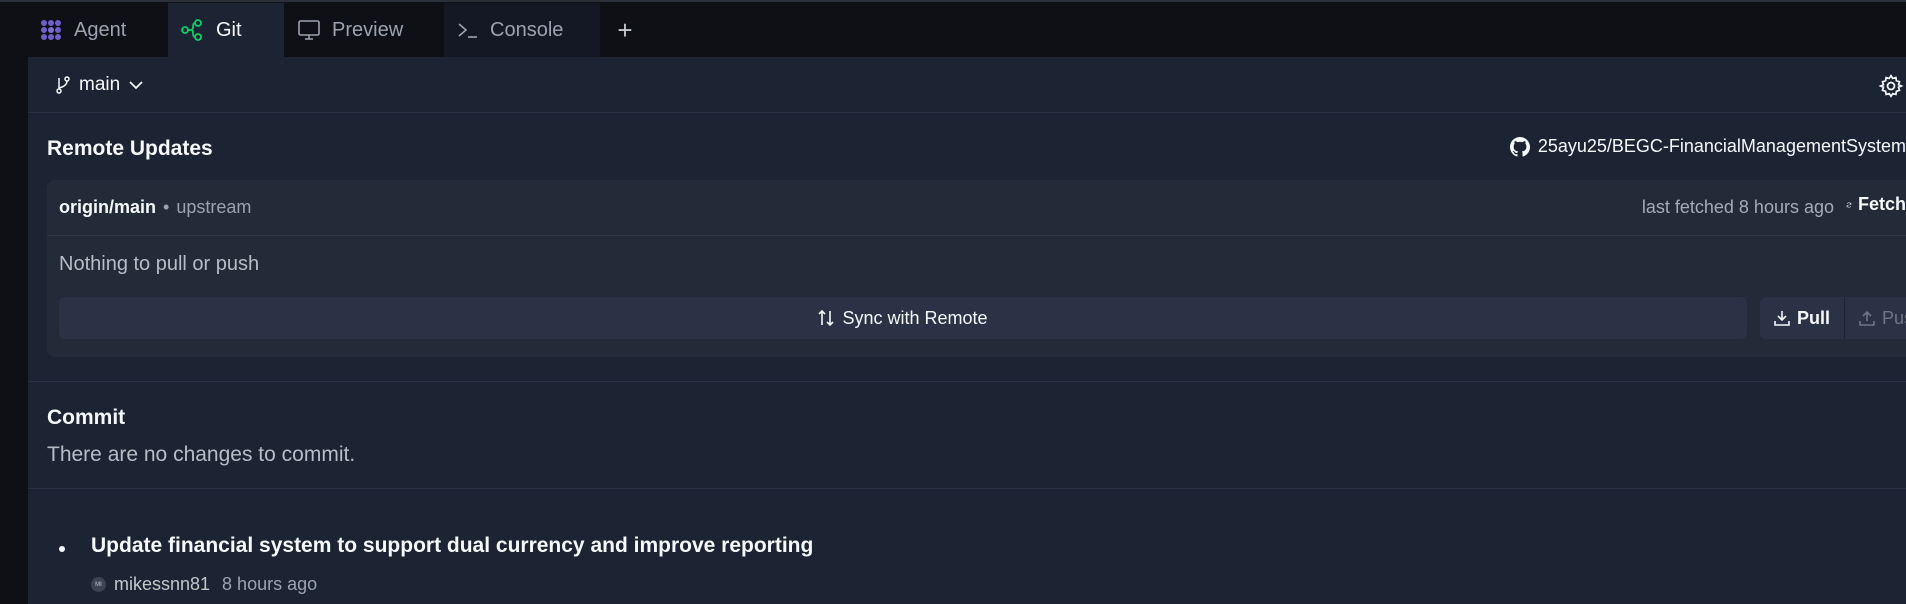 This screenshot has height=604, width=1906. Describe the element at coordinates (191, 30) in the screenshot. I see `git-branch-icon` at that location.